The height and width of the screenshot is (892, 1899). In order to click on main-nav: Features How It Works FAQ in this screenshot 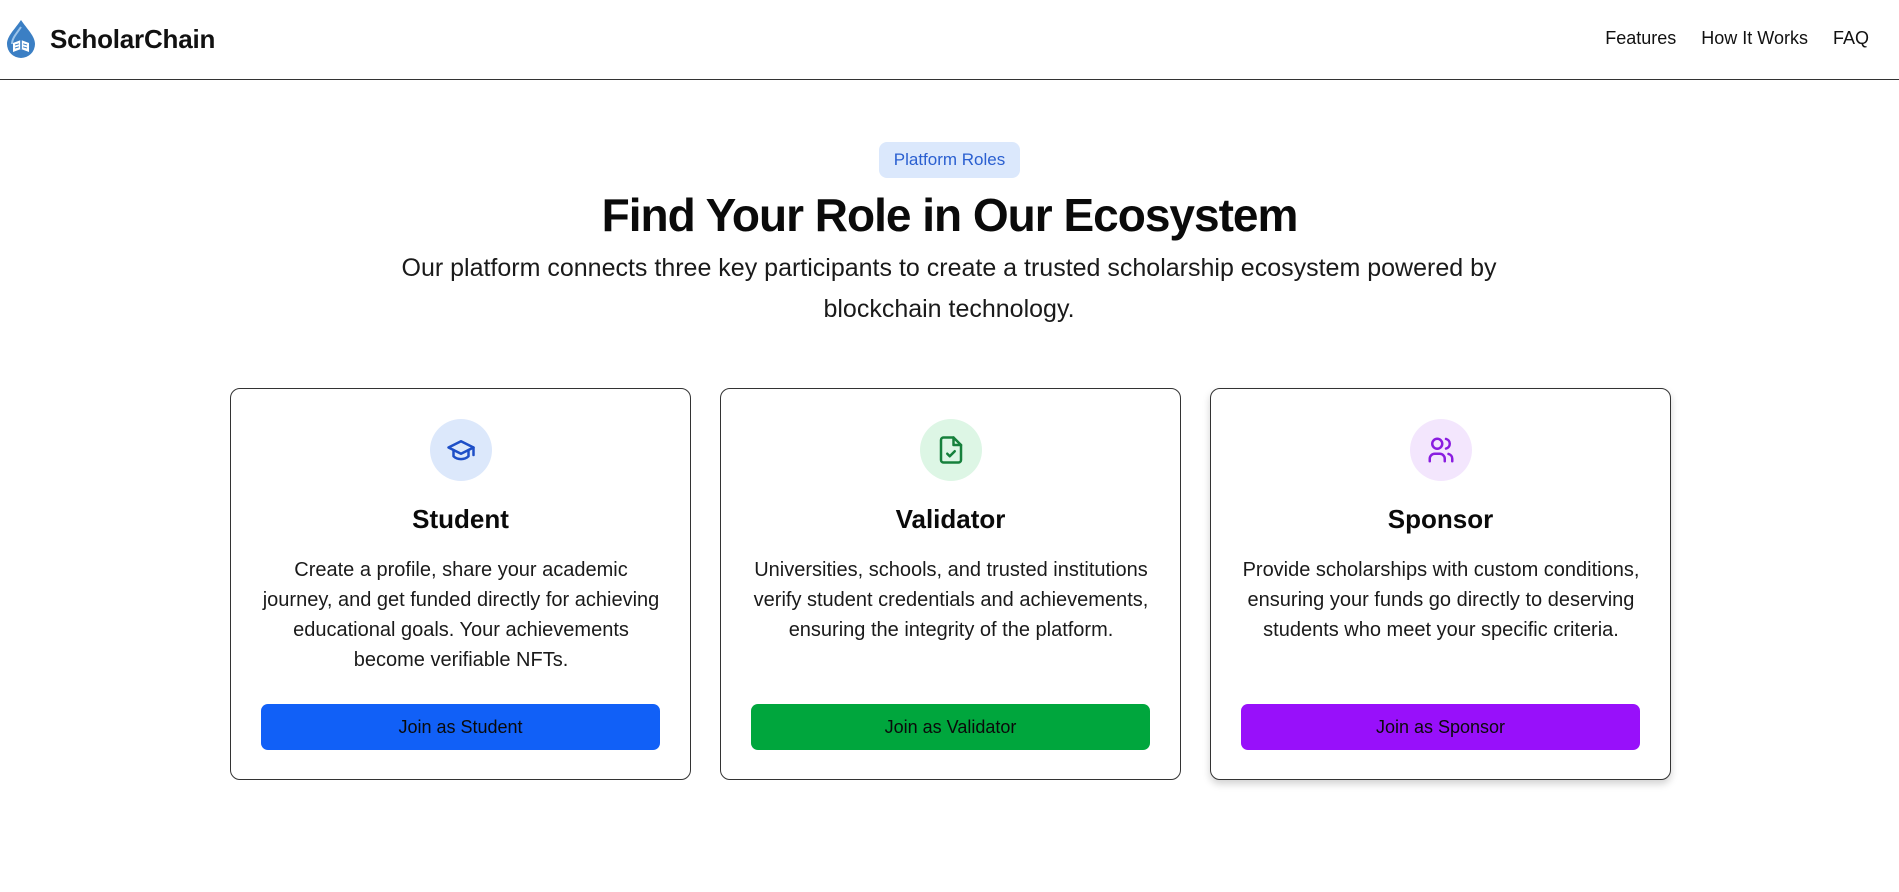, I will do `click(1737, 38)`.